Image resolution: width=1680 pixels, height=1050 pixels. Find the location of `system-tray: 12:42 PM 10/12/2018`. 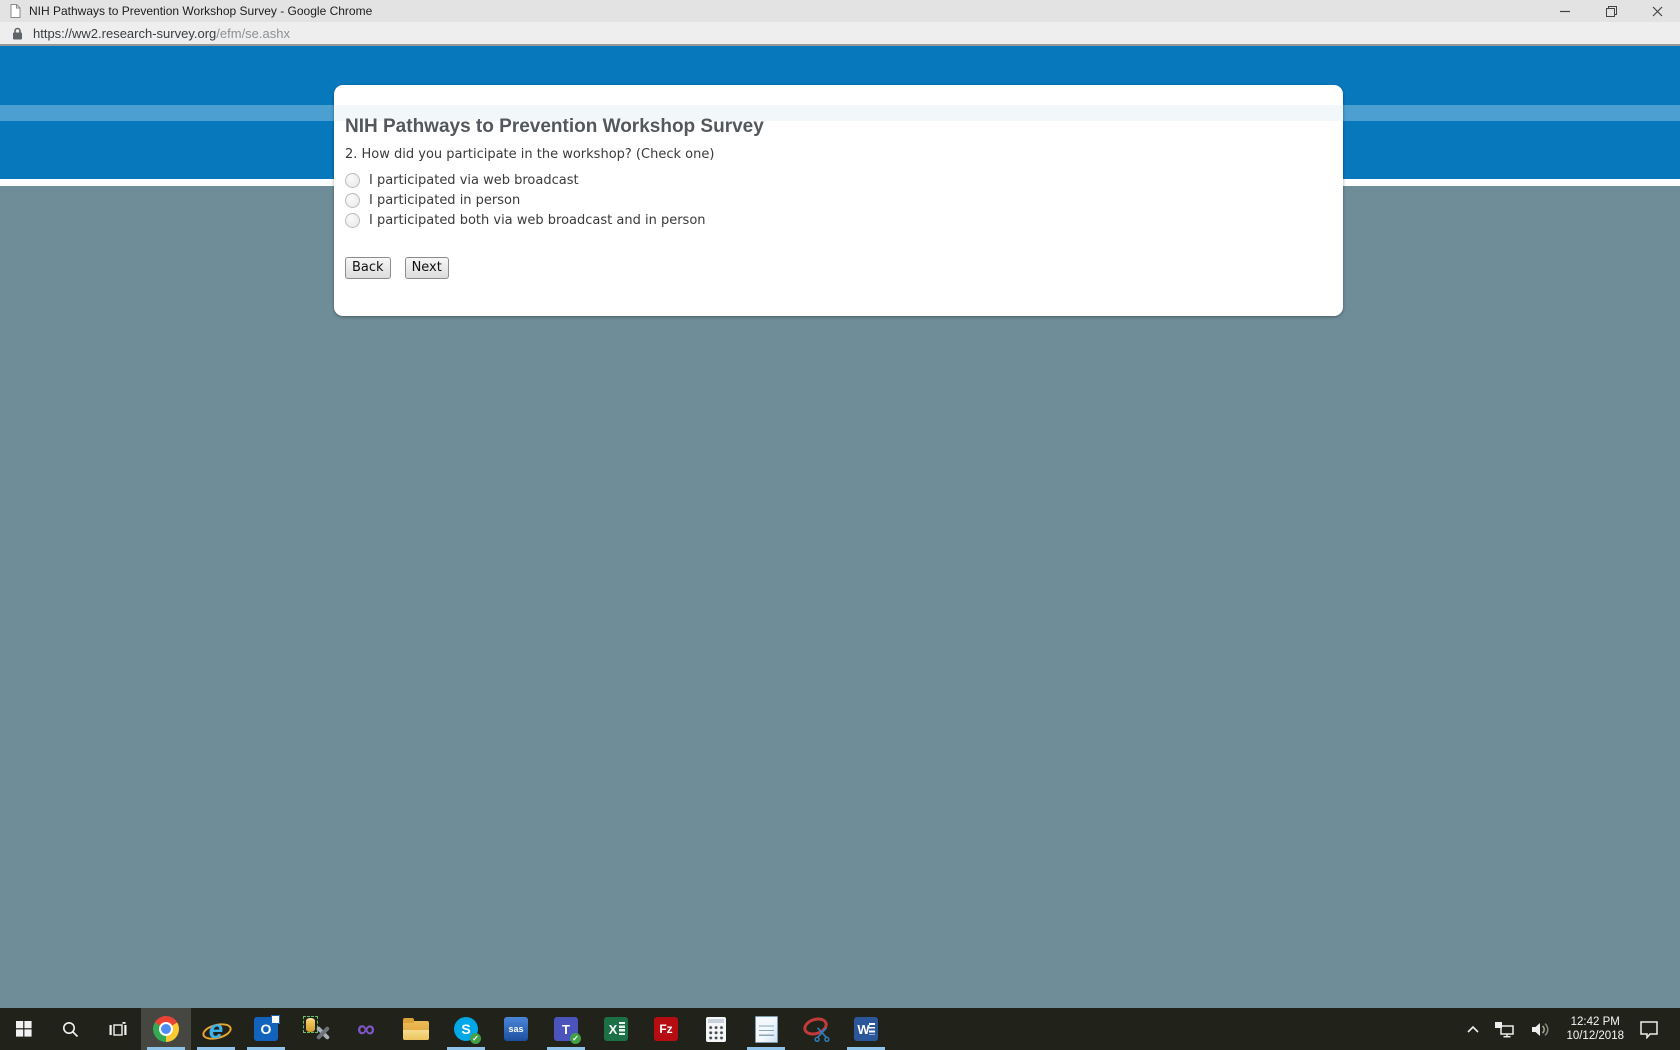

system-tray: 12:42 PM 10/12/2018 is located at coordinates (1569, 1029).